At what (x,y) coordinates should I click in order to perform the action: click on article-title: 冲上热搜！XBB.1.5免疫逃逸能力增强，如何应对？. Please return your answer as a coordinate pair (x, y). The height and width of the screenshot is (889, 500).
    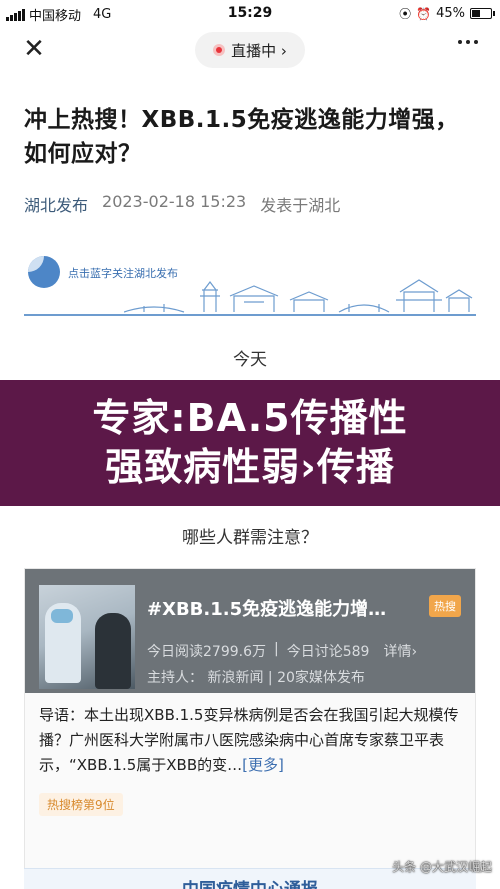
    Looking at the image, I should click on (241, 137).